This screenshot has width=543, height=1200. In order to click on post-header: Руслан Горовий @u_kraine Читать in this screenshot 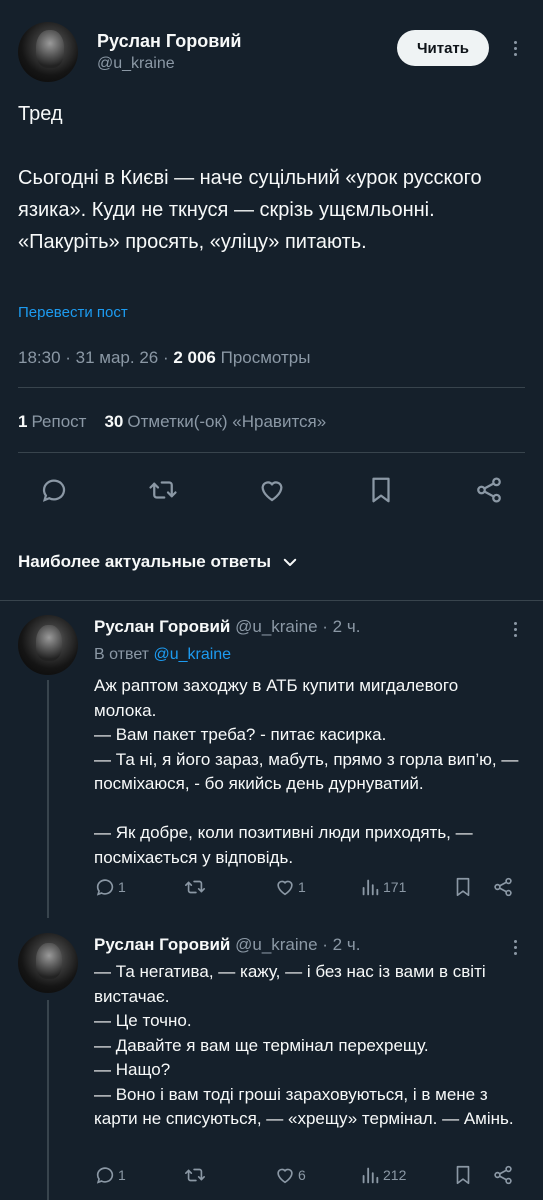, I will do `click(271, 52)`.